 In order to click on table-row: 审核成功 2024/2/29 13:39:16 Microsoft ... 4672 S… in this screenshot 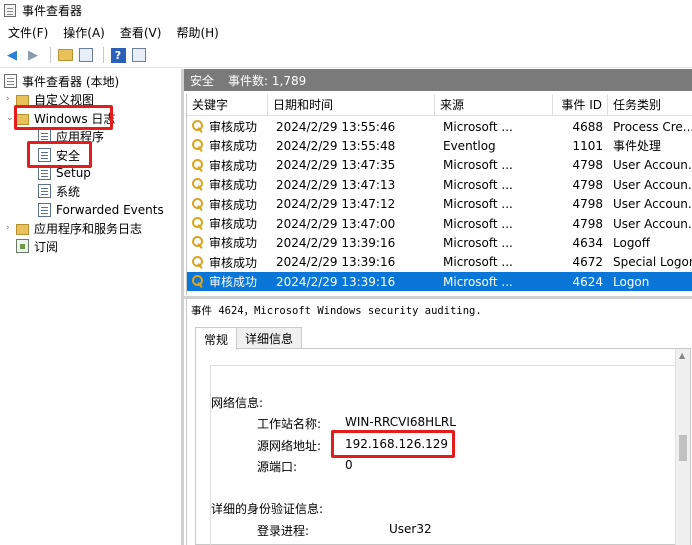, I will do `click(439, 262)`.